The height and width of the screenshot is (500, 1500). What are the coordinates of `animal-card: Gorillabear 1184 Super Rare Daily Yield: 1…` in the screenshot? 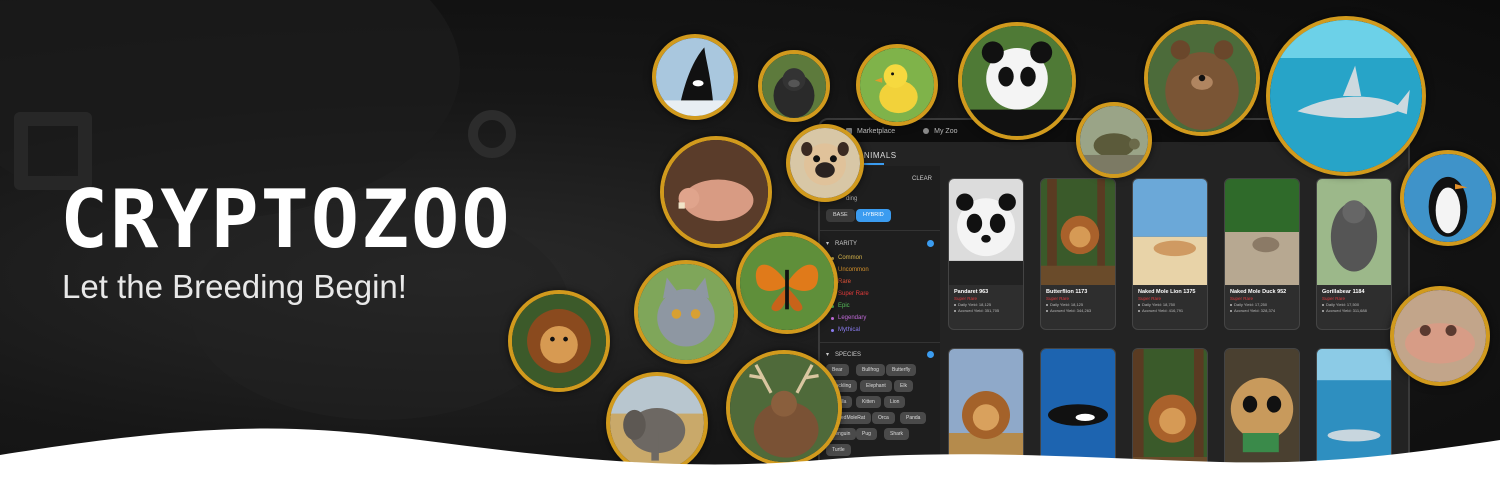 It's located at (1354, 254).